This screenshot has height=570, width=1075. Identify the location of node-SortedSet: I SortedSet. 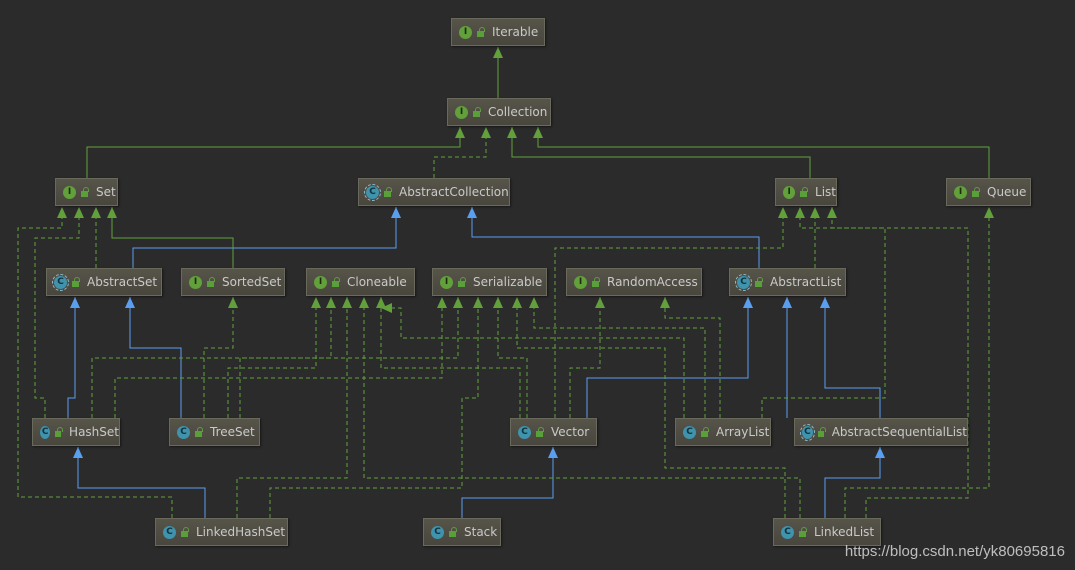
(233, 282).